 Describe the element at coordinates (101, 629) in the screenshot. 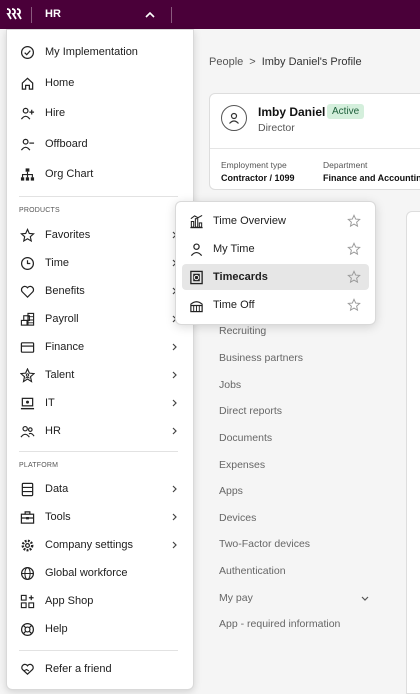

I see `menu-item-help: Help` at that location.